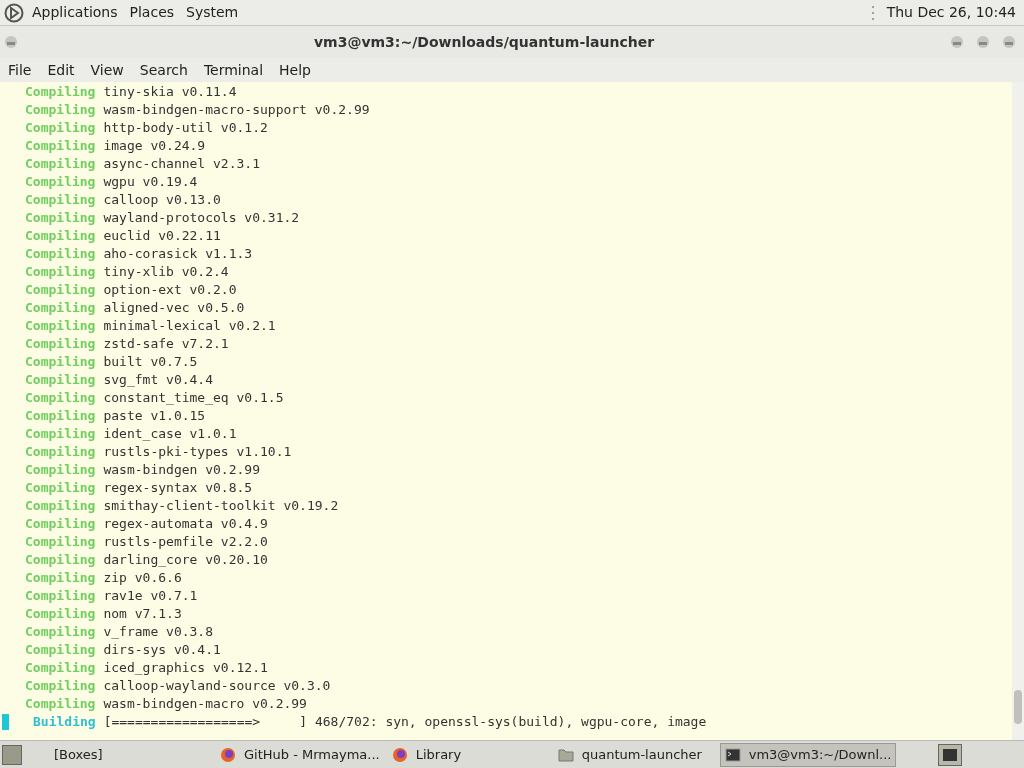 This screenshot has height=768, width=1024. I want to click on output-text: nom v7.1.3, so click(142, 614).